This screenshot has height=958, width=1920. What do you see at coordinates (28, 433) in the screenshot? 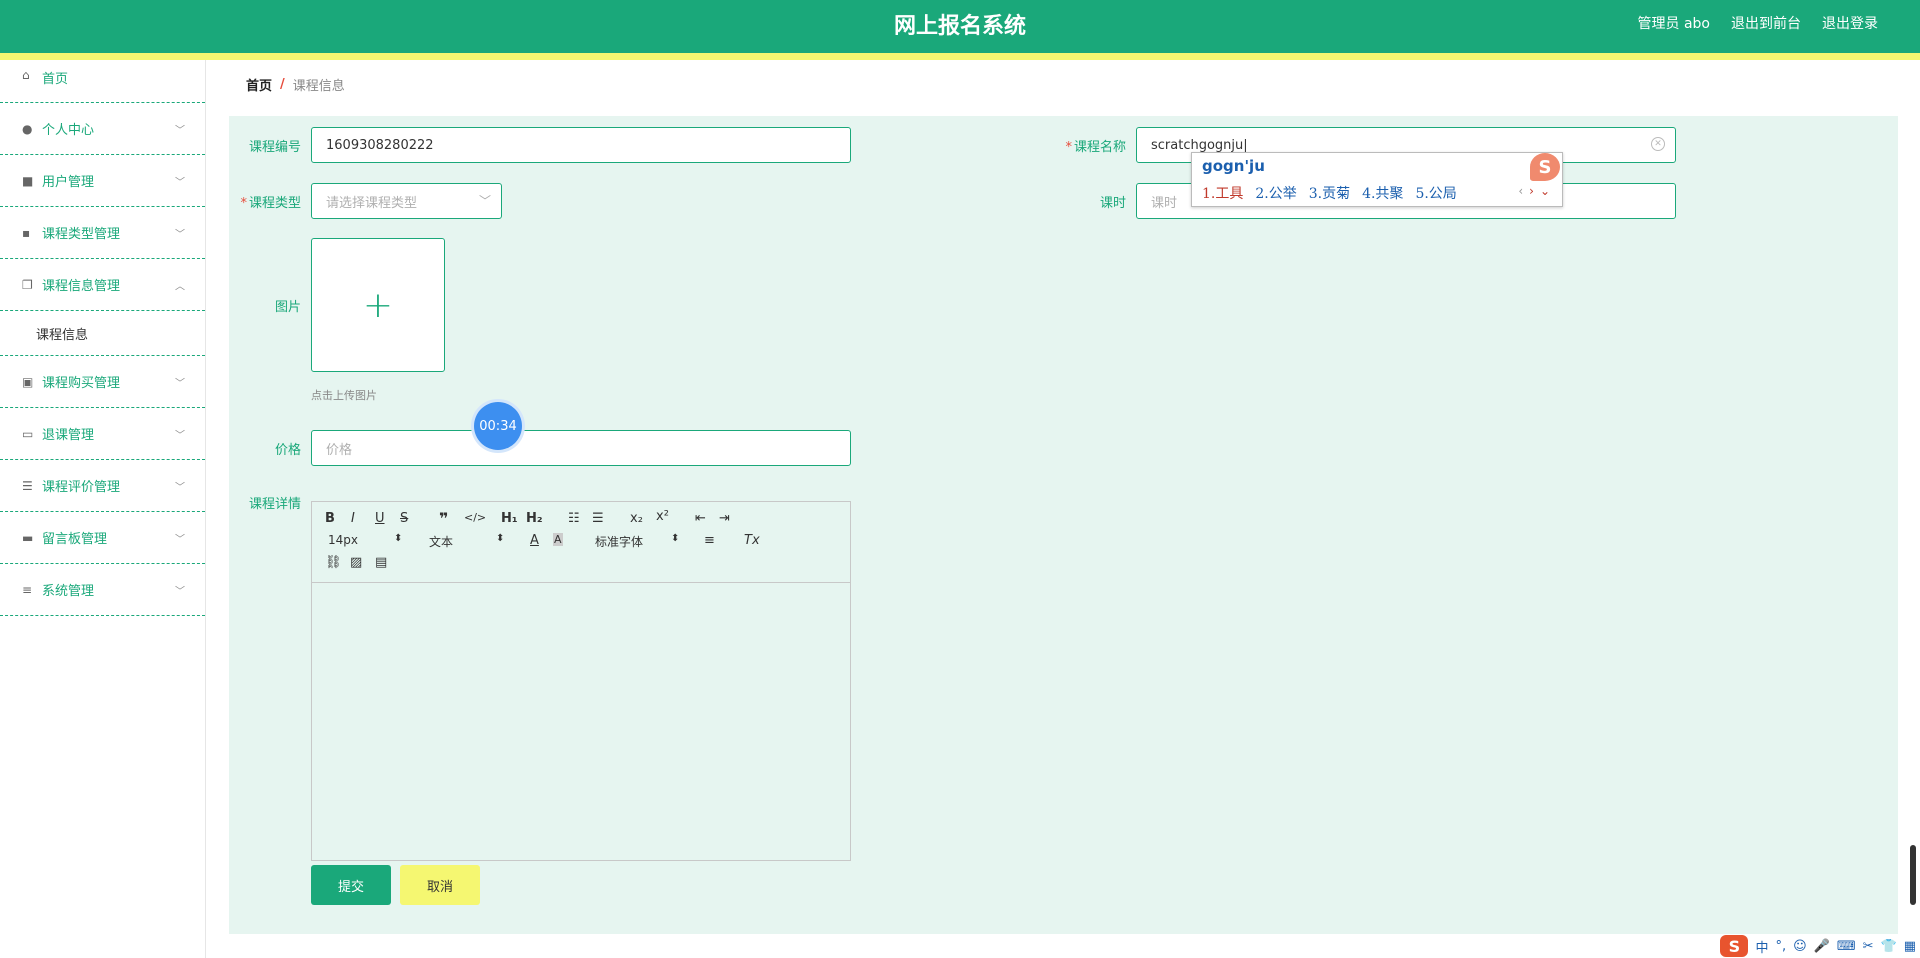
I see `message-icon: ▭` at bounding box center [28, 433].